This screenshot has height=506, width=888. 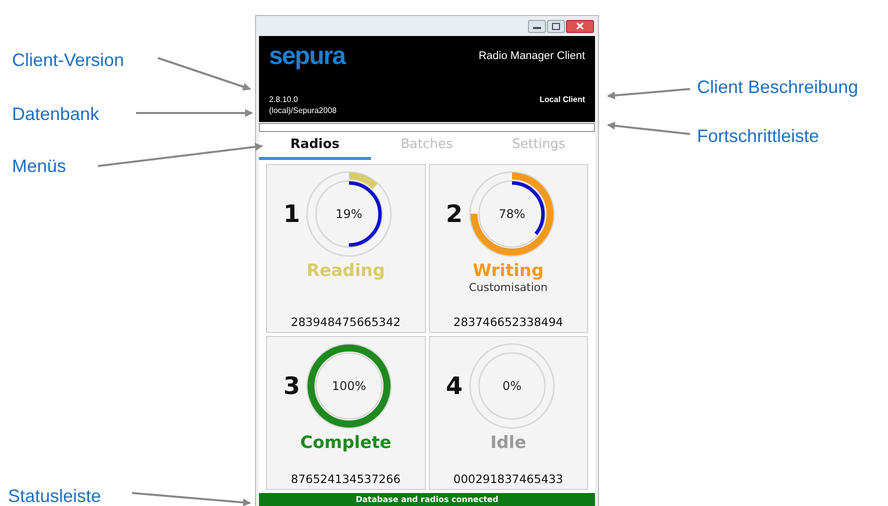 I want to click on close-button, so click(x=580, y=26).